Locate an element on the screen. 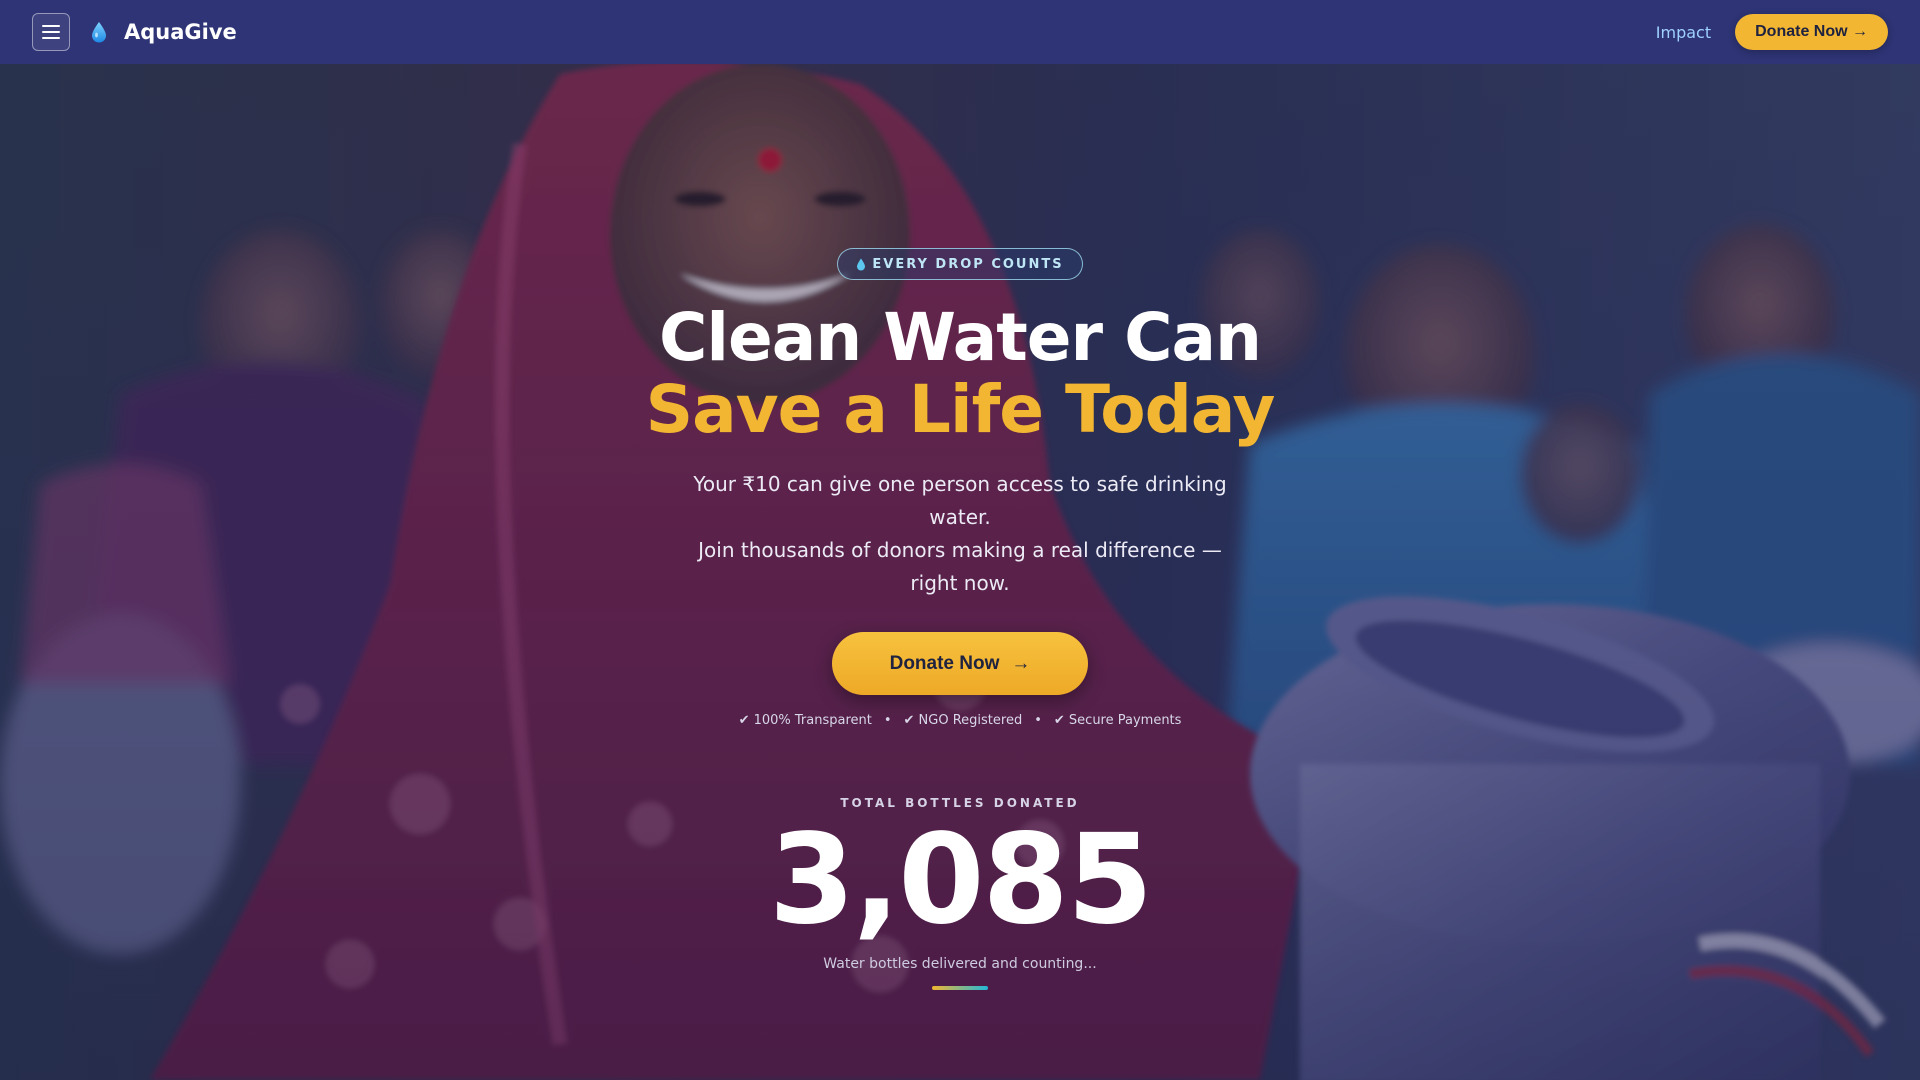  hamburger-menu-icon is located at coordinates (51, 32).